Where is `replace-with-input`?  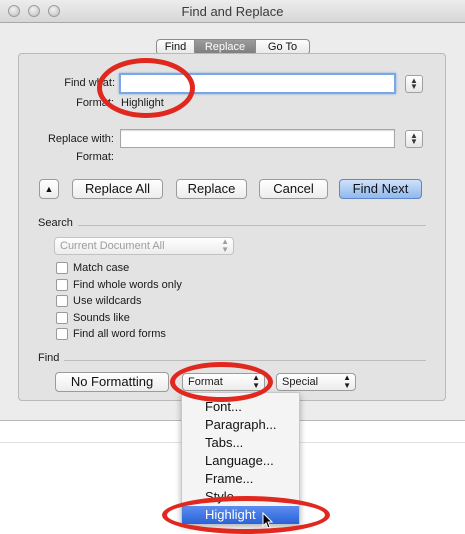 replace-with-input is located at coordinates (257, 138).